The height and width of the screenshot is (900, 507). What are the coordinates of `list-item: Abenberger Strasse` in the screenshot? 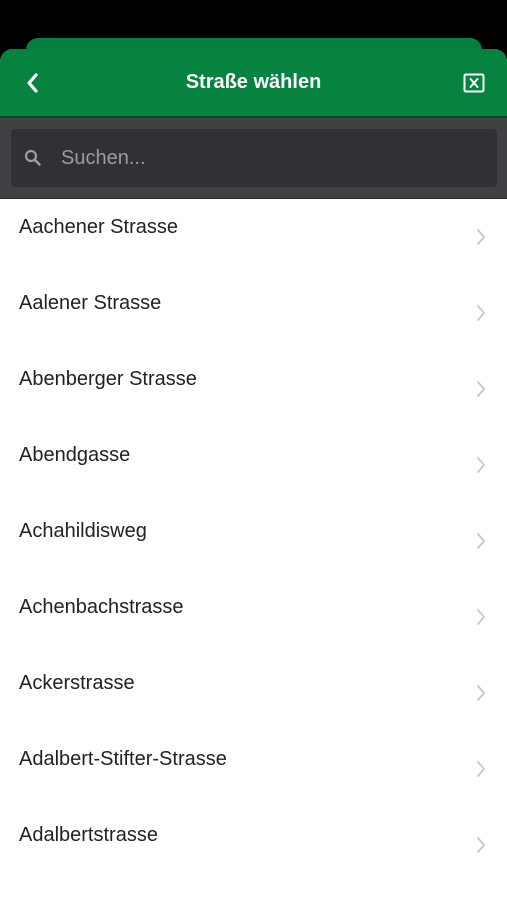 It's located at (253, 389).